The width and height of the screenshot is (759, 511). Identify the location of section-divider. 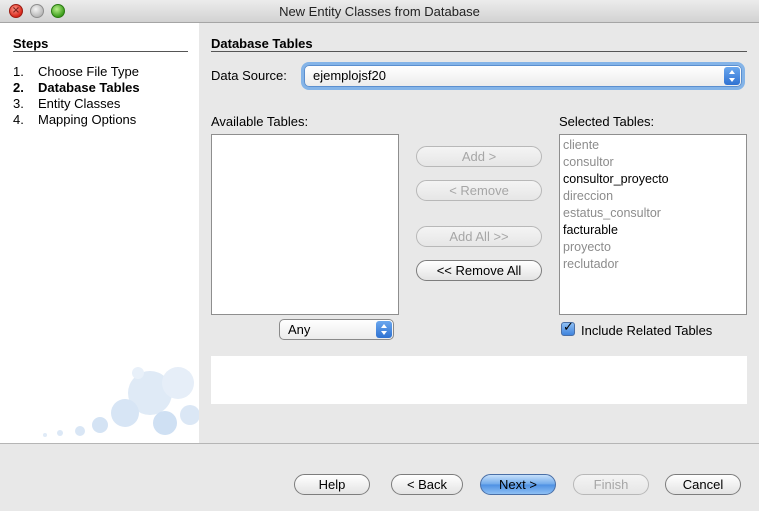
(479, 51).